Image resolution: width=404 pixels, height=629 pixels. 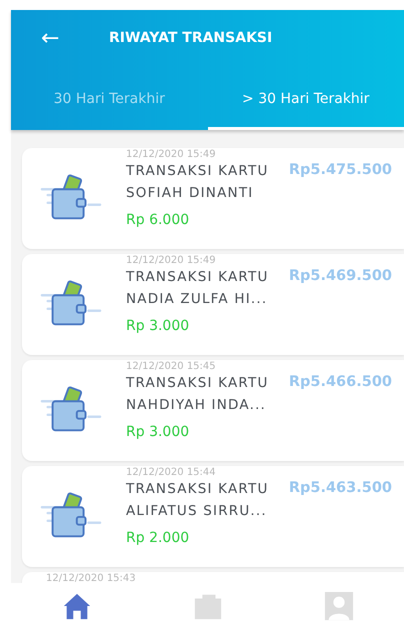 What do you see at coordinates (171, 366) in the screenshot?
I see `transaction-date: 12/12/2020 15:45` at bounding box center [171, 366].